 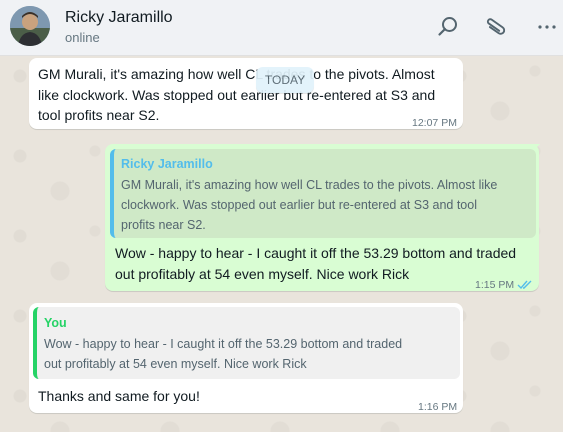 What do you see at coordinates (495, 285) in the screenshot?
I see `message-time: 1:15 PM` at bounding box center [495, 285].